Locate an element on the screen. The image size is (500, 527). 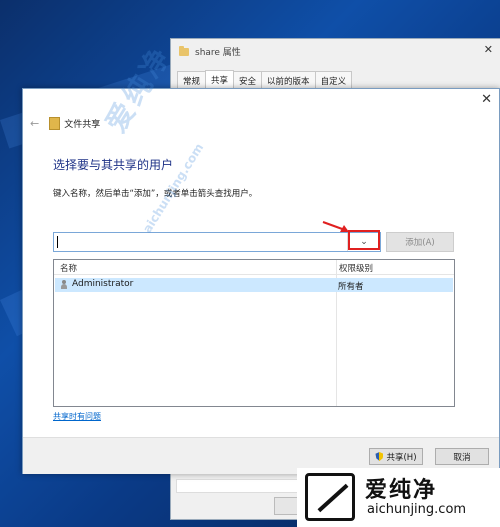
user-icon is located at coordinates (64, 284).